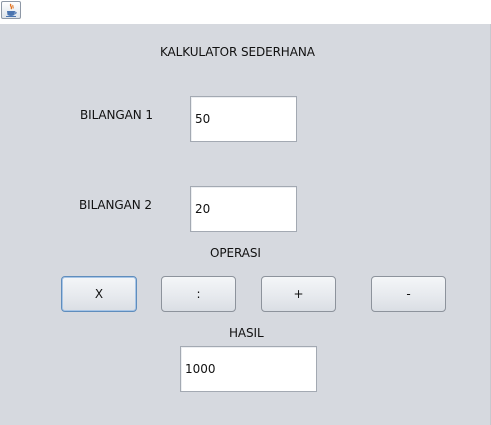 Image resolution: width=491 pixels, height=425 pixels. I want to click on title-bar, so click(245, 12).